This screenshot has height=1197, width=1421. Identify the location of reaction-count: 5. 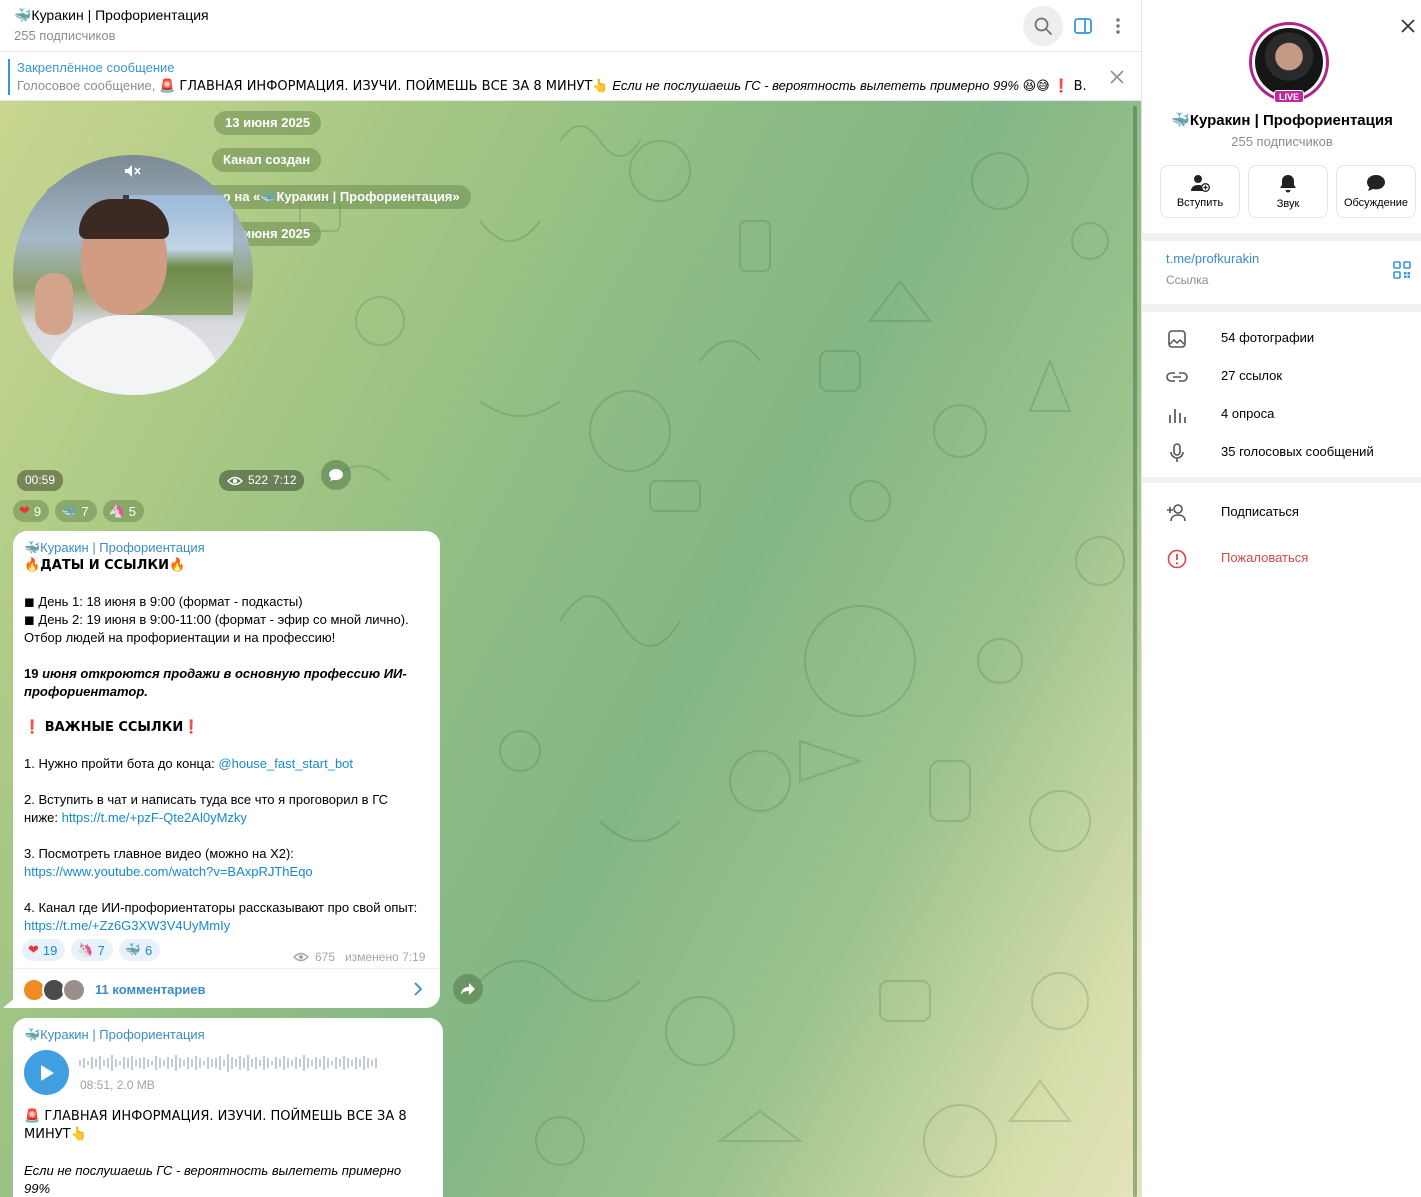
(132, 511).